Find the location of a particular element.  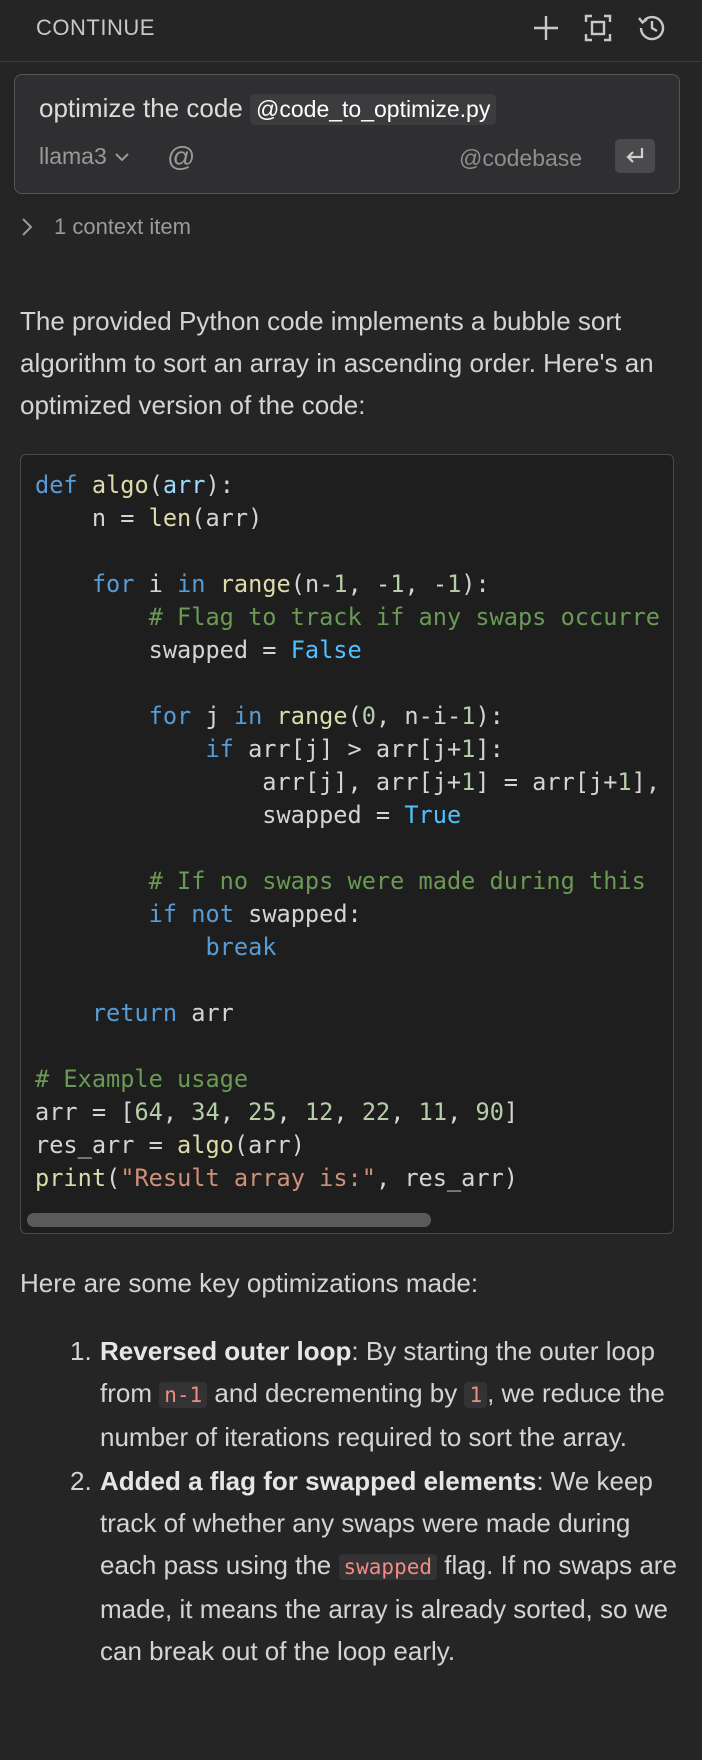

history-icon is located at coordinates (652, 28).